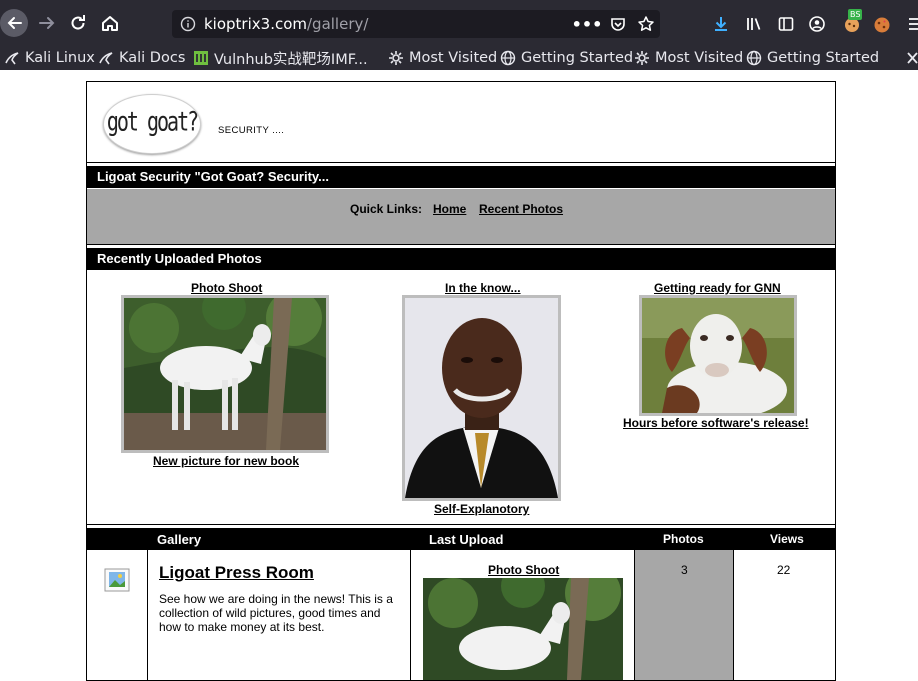 This screenshot has height=681, width=918. What do you see at coordinates (255, 24) in the screenshot?
I see `url-domain: kioptrix3.com` at bounding box center [255, 24].